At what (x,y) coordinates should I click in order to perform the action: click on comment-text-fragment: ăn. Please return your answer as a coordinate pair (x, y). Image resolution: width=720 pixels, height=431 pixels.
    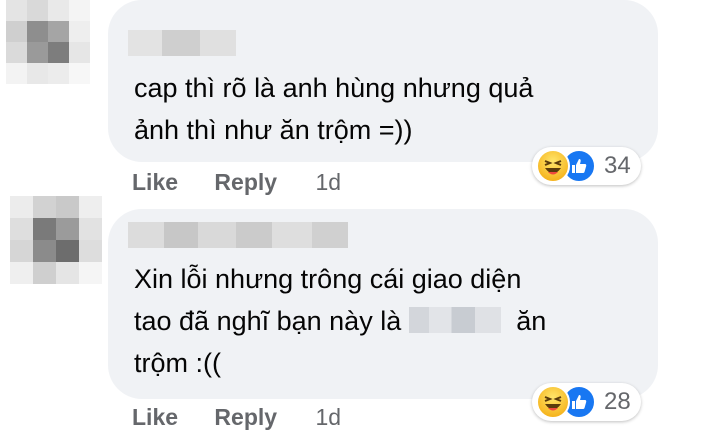
    Looking at the image, I should click on (531, 321).